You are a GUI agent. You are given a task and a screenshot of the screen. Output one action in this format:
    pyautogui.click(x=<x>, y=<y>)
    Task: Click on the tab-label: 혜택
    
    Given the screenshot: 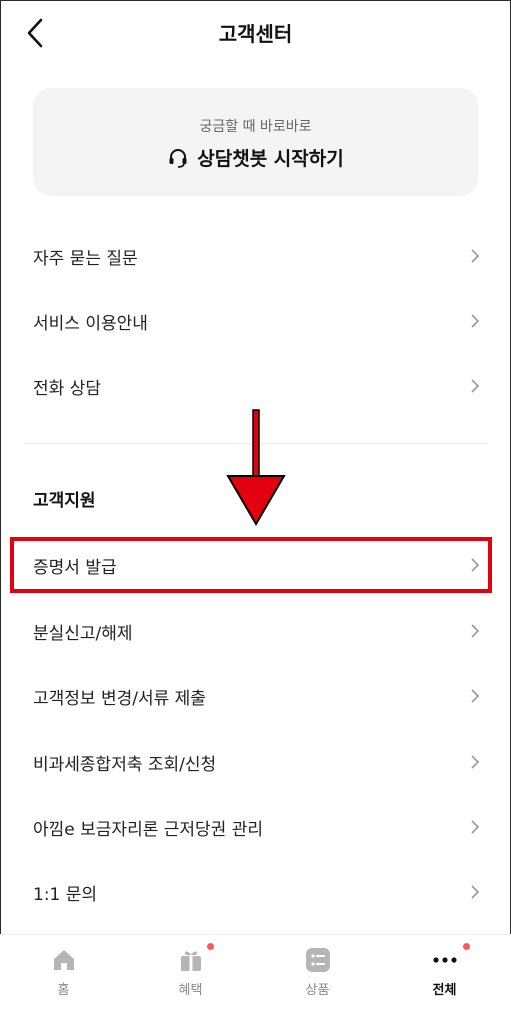 What is the action you would take?
    pyautogui.click(x=190, y=990)
    